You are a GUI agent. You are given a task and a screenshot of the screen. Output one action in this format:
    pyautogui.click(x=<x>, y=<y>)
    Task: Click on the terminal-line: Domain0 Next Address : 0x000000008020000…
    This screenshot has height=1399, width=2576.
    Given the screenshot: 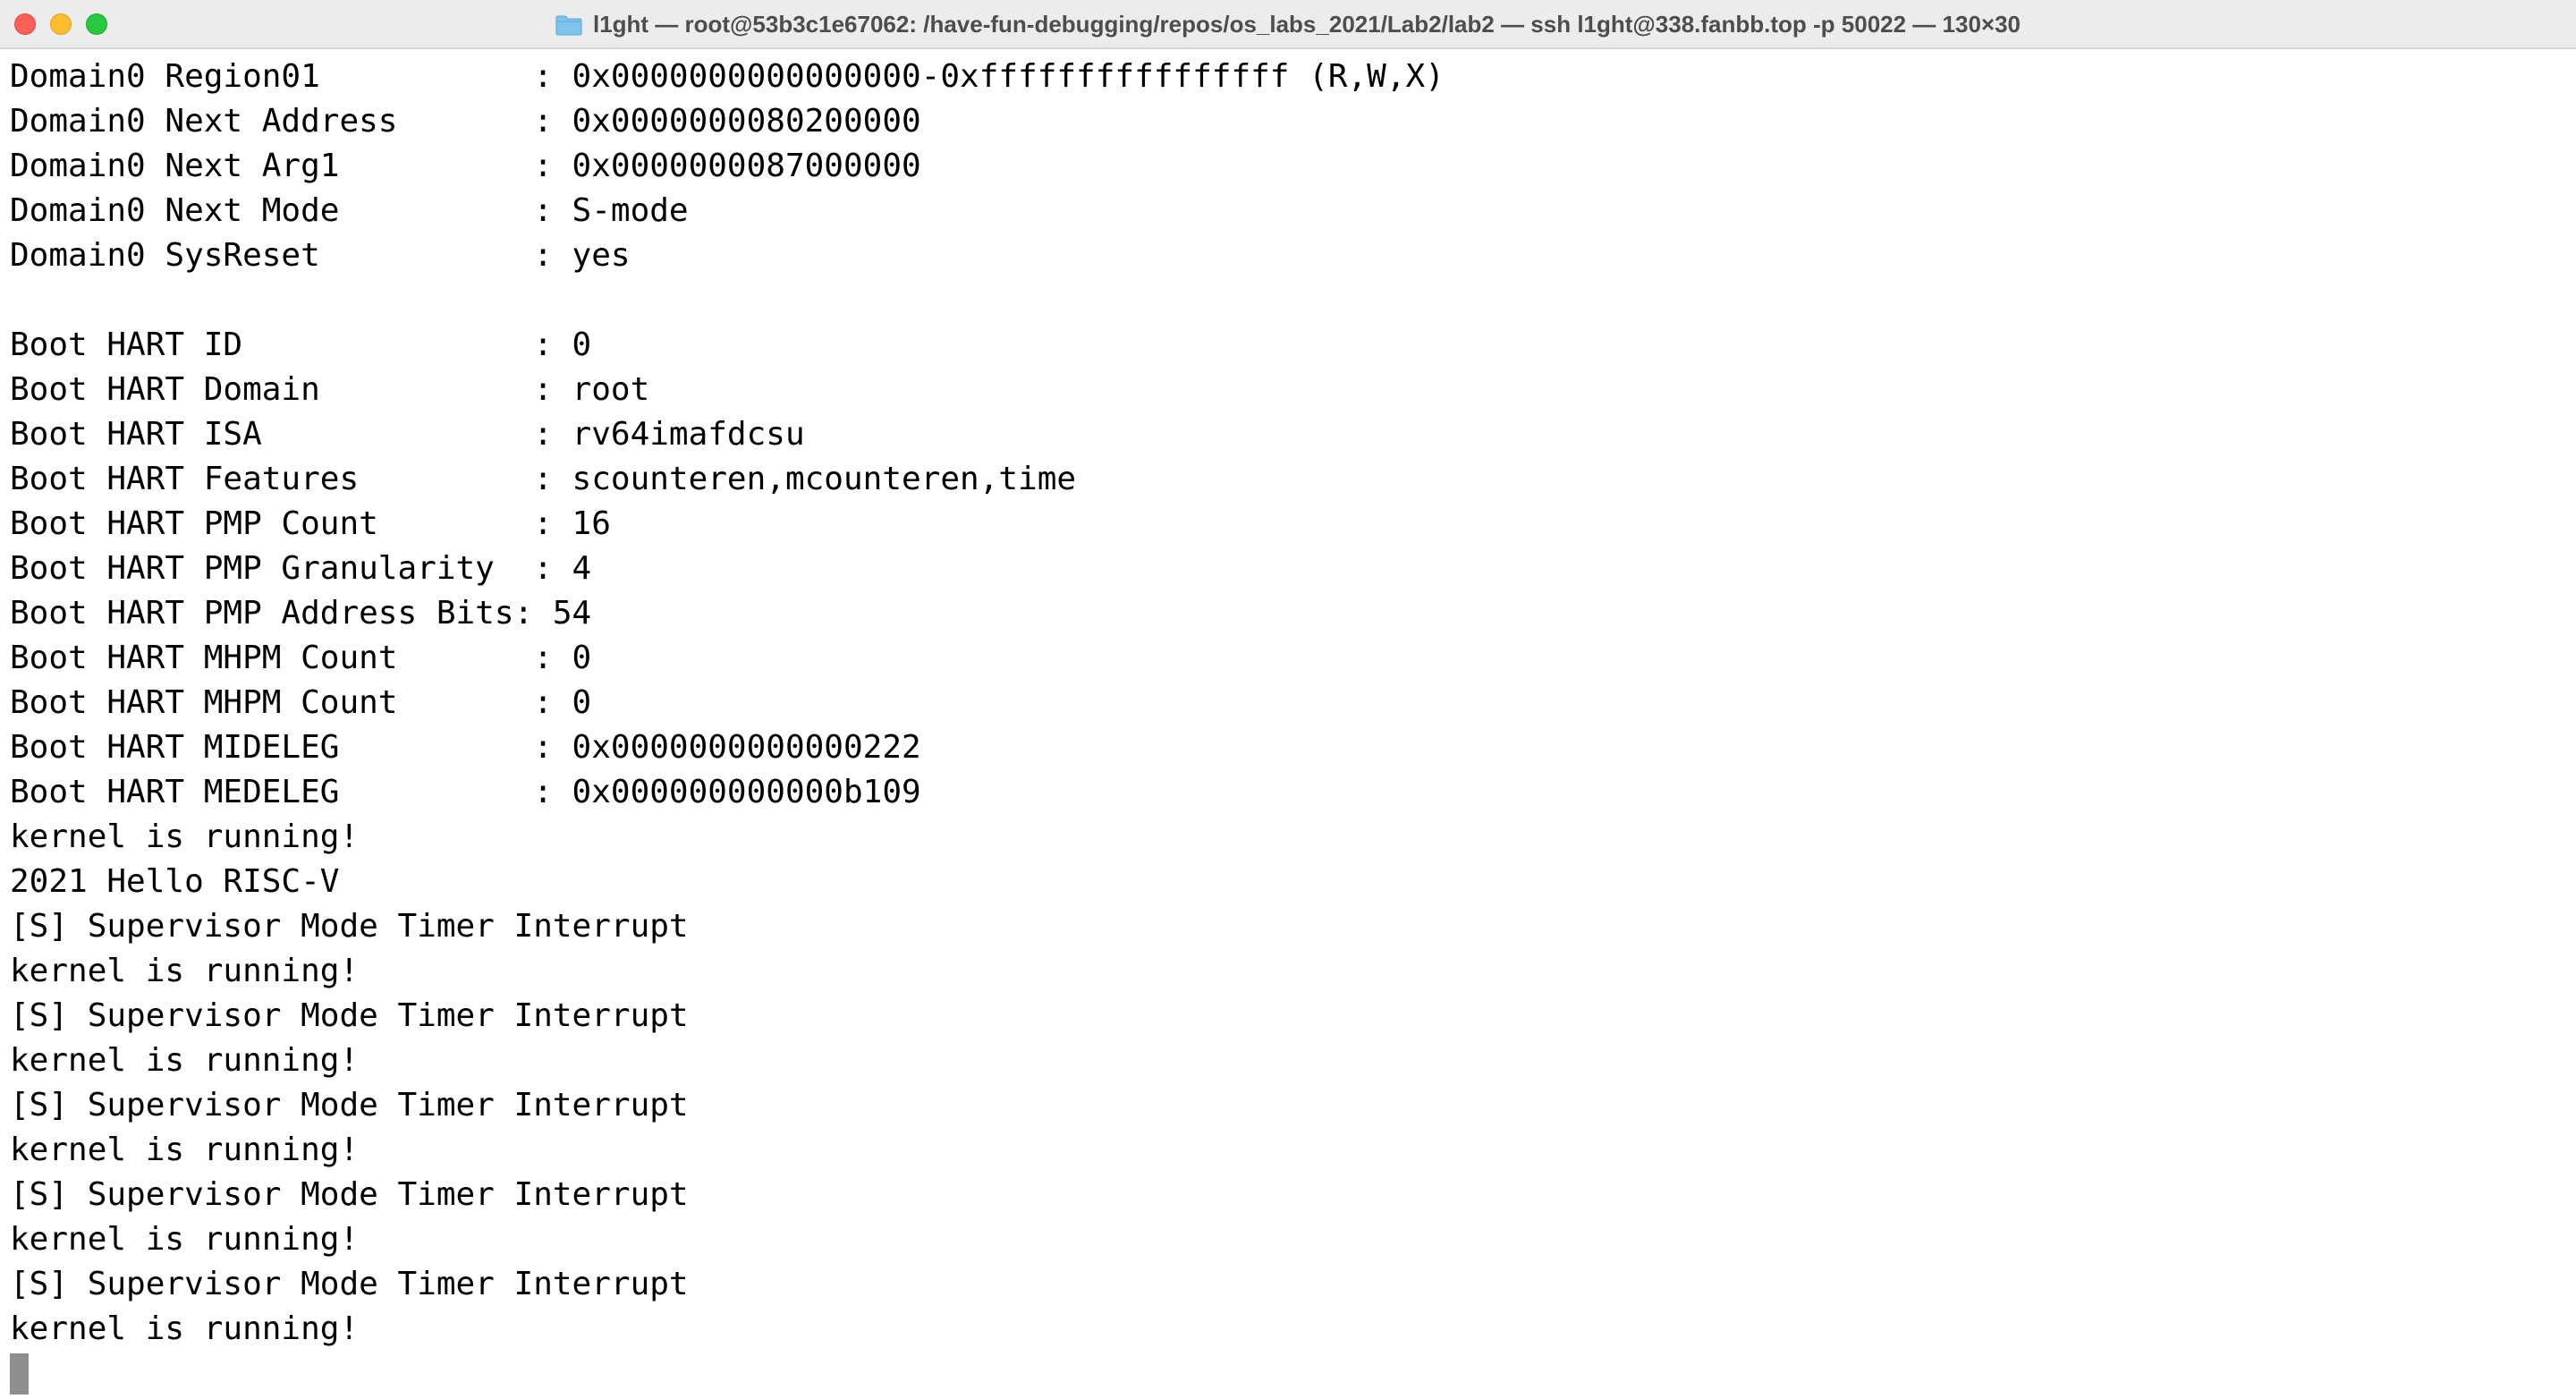 What is the action you would take?
    pyautogui.click(x=465, y=121)
    